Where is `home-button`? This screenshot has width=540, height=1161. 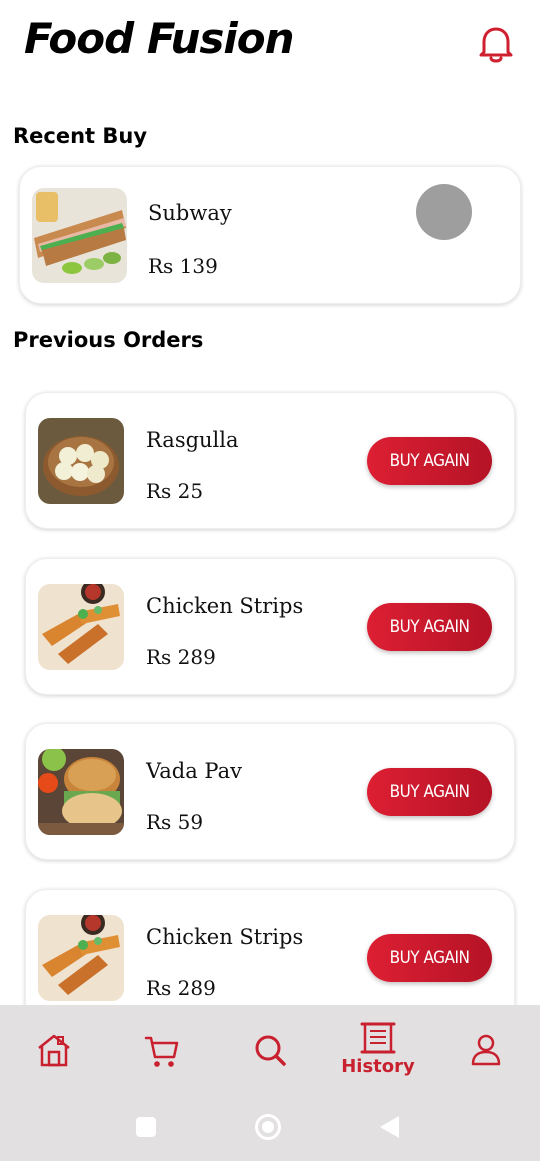
home-button is located at coordinates (268, 1127).